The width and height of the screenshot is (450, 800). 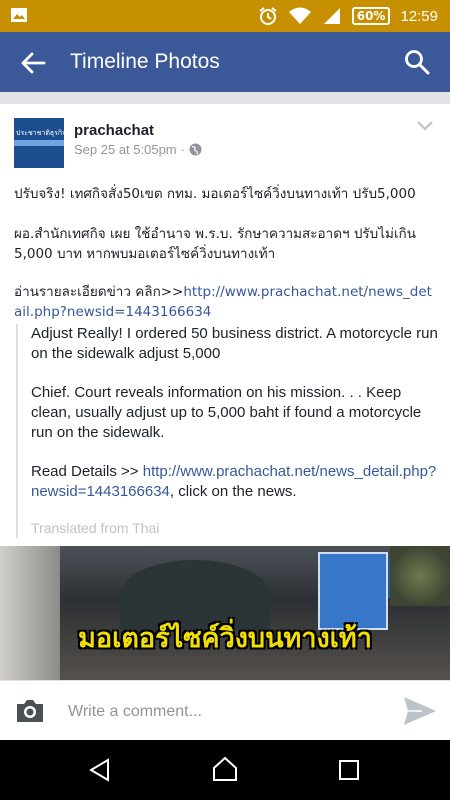 I want to click on wifi-icon, so click(x=299, y=15).